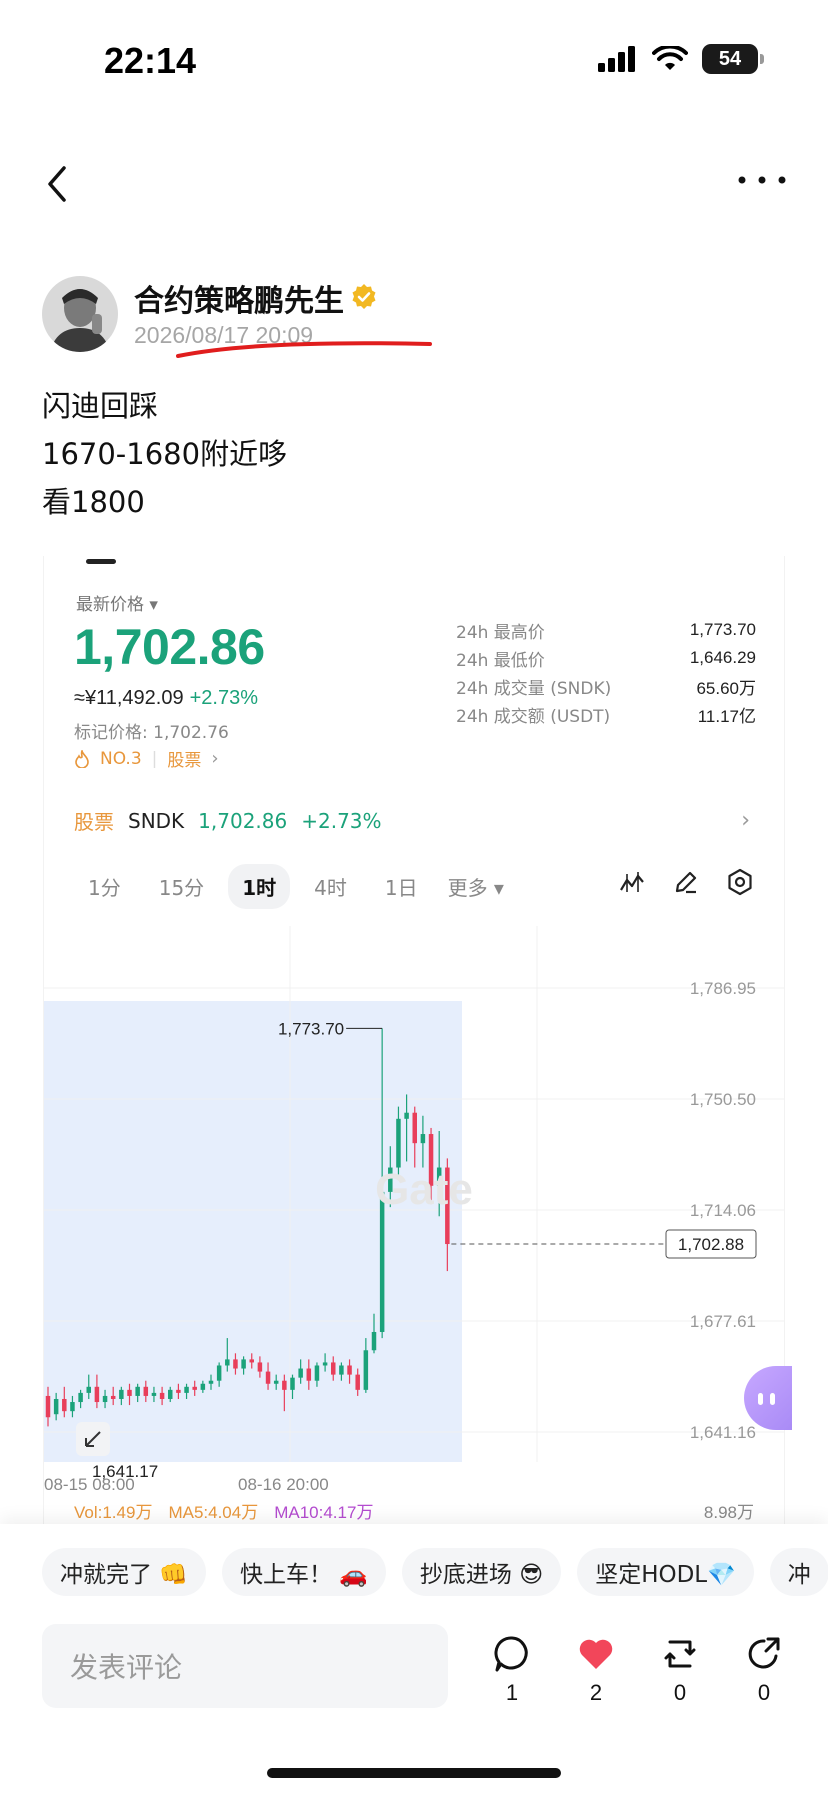 This screenshot has width=828, height=1796. Describe the element at coordinates (129, 698) in the screenshot. I see `price-cny: ≈¥11,492.09` at that location.